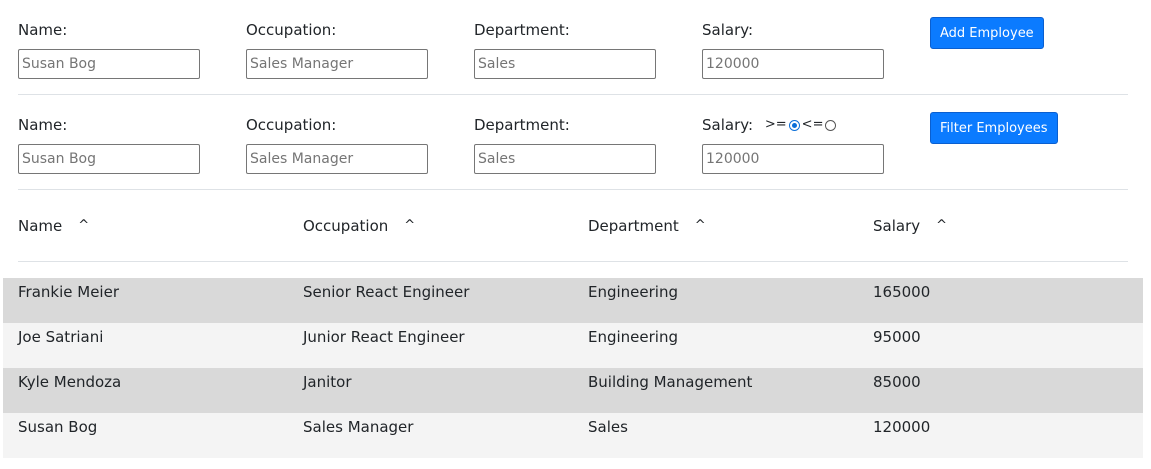 The height and width of the screenshot is (469, 1151). What do you see at coordinates (994, 128) in the screenshot?
I see `filter-employees-button: Filter Employees` at bounding box center [994, 128].